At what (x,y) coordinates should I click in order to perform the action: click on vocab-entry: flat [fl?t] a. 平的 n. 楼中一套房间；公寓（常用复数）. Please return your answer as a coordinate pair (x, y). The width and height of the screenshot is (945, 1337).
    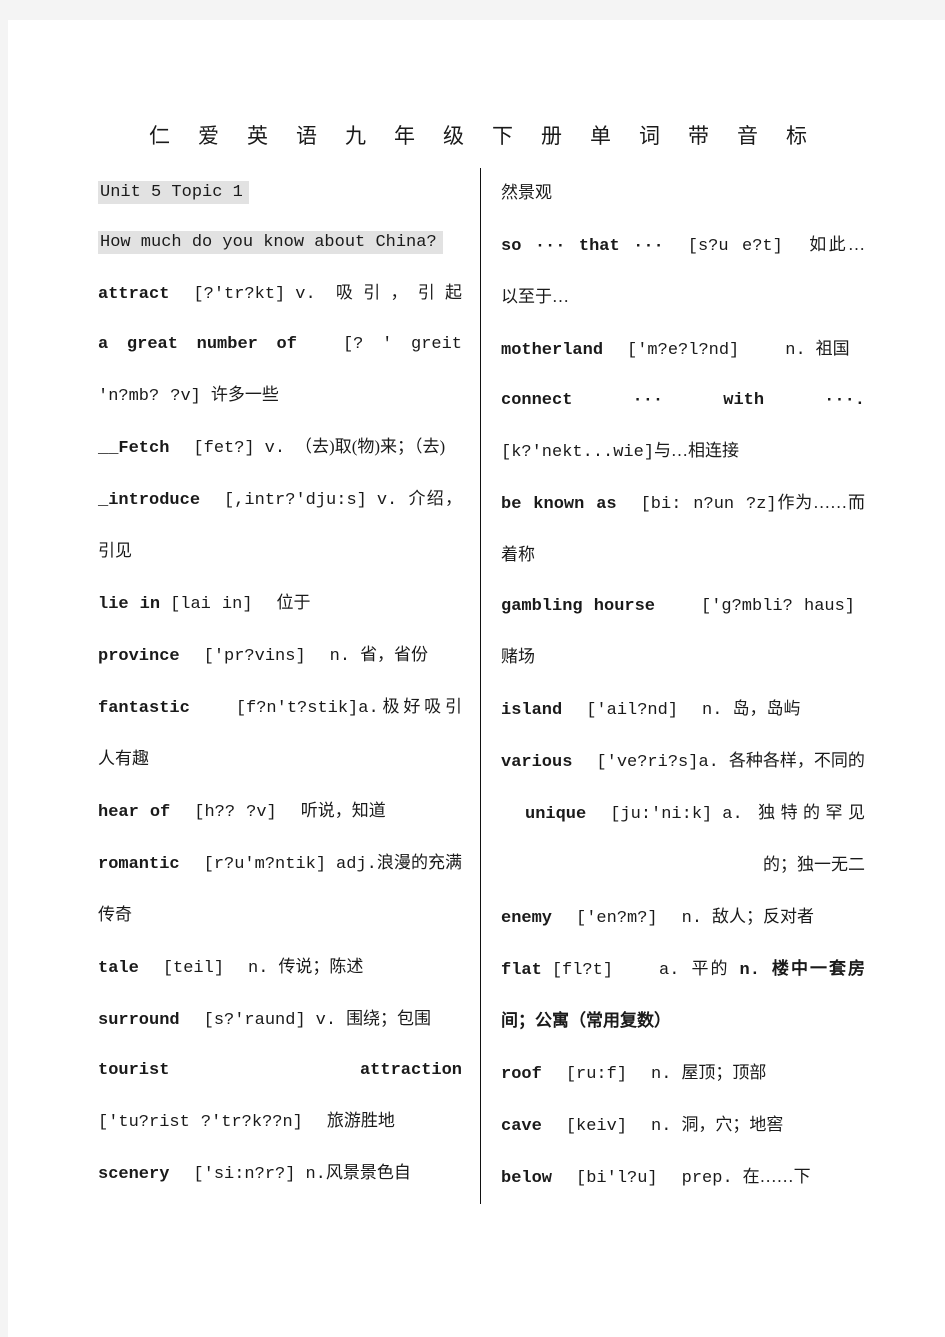
    Looking at the image, I should click on (683, 996).